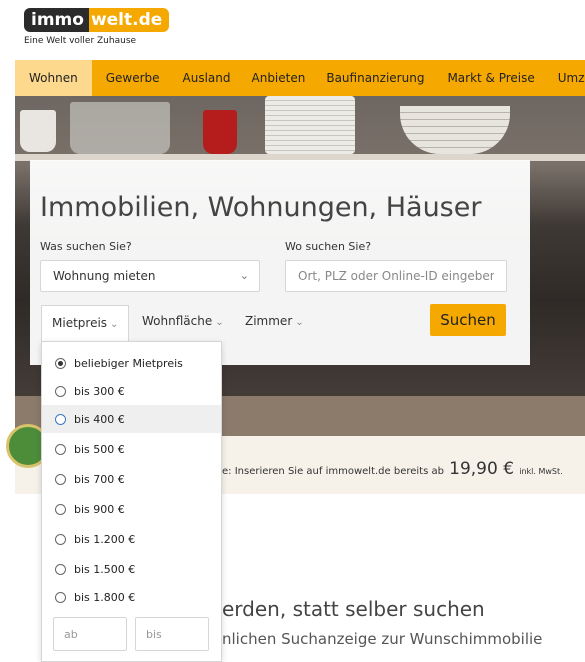 This screenshot has width=585, height=662. I want to click on nav-item-markt-preise: Markt & Preise, so click(488, 78).